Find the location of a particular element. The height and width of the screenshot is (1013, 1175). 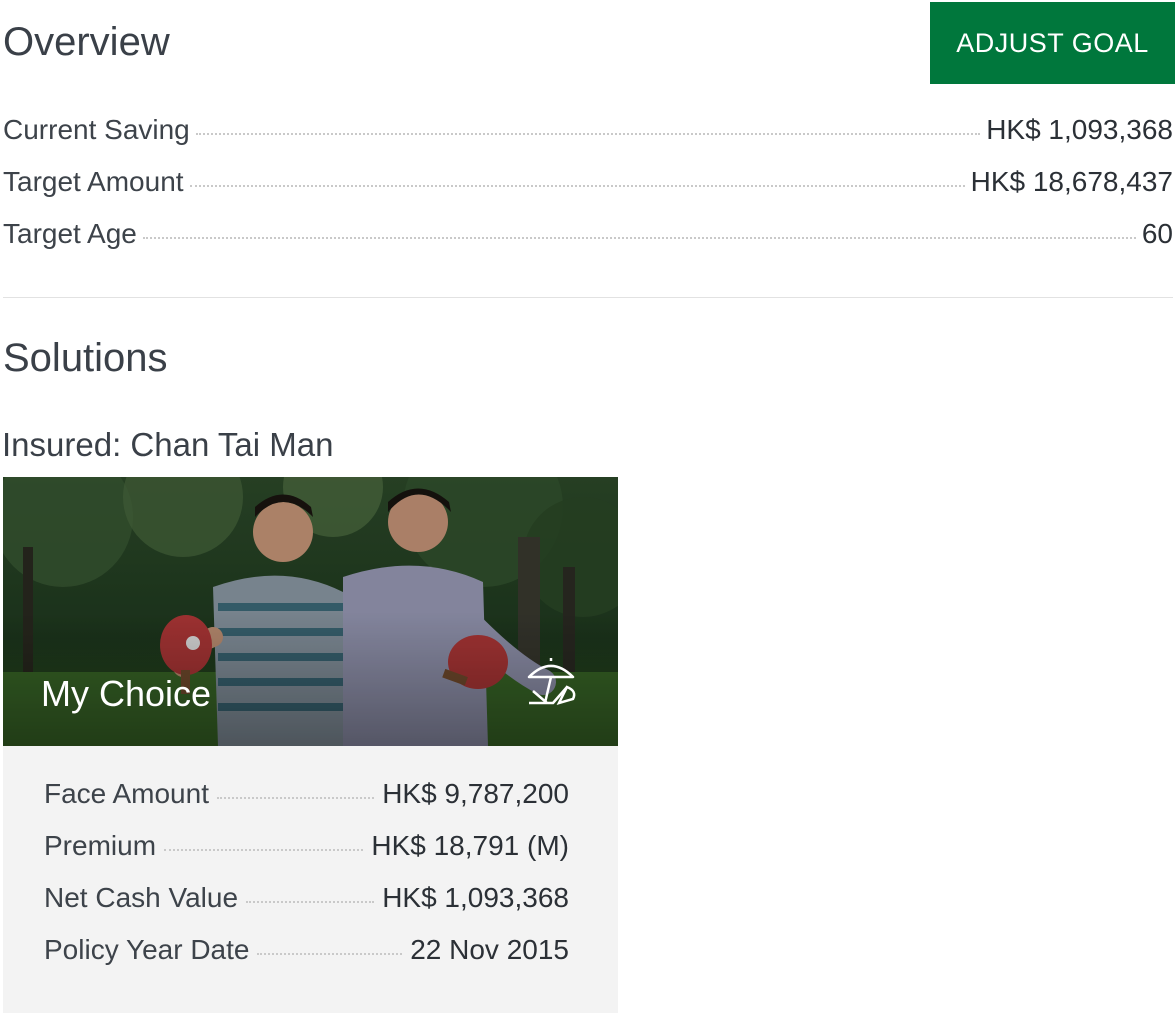

card-hero-image: My Choice is located at coordinates (310, 611).